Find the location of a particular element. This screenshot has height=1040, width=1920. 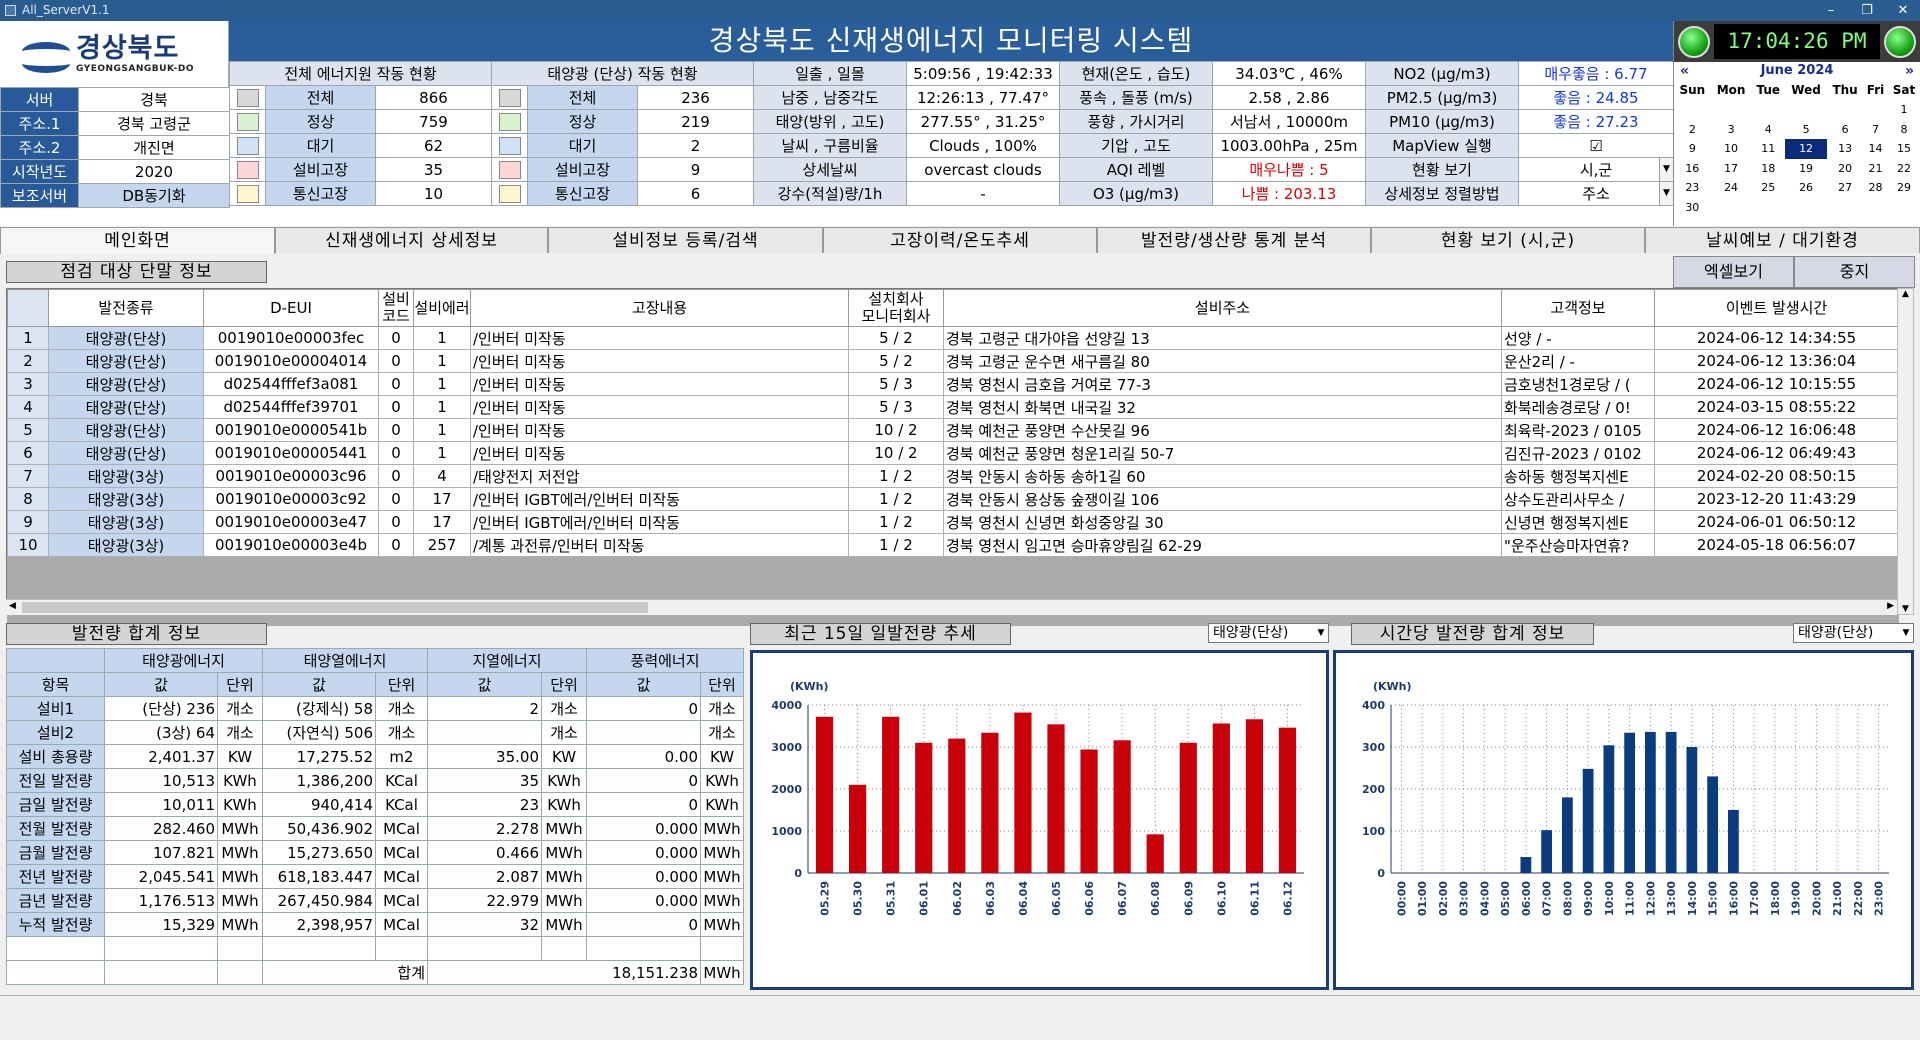

next-month-icon: » is located at coordinates (1909, 71).